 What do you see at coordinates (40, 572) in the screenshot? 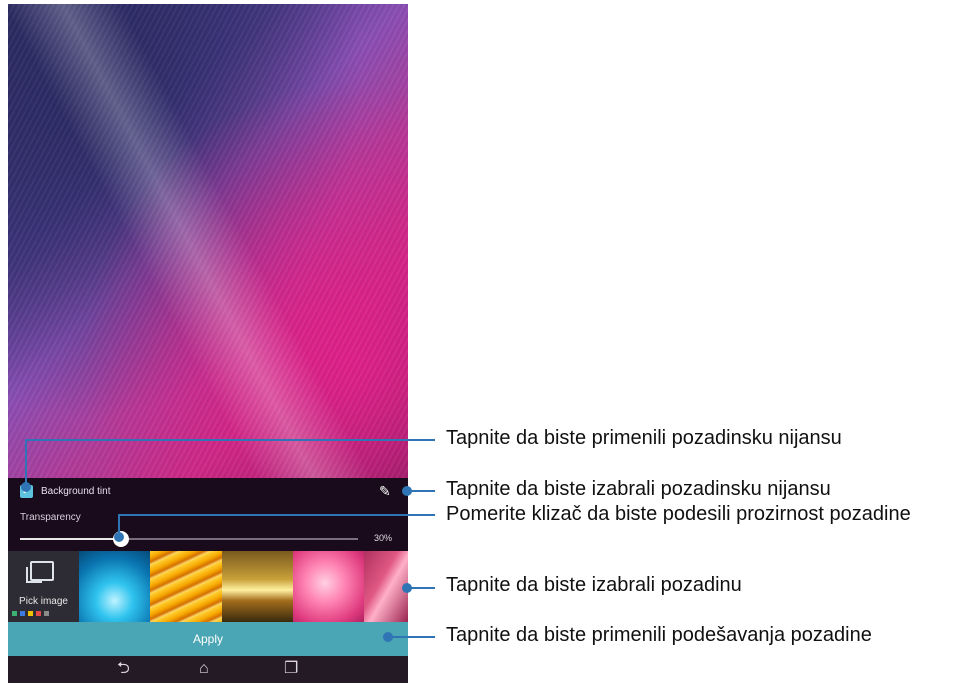
I see `gallery-icon` at bounding box center [40, 572].